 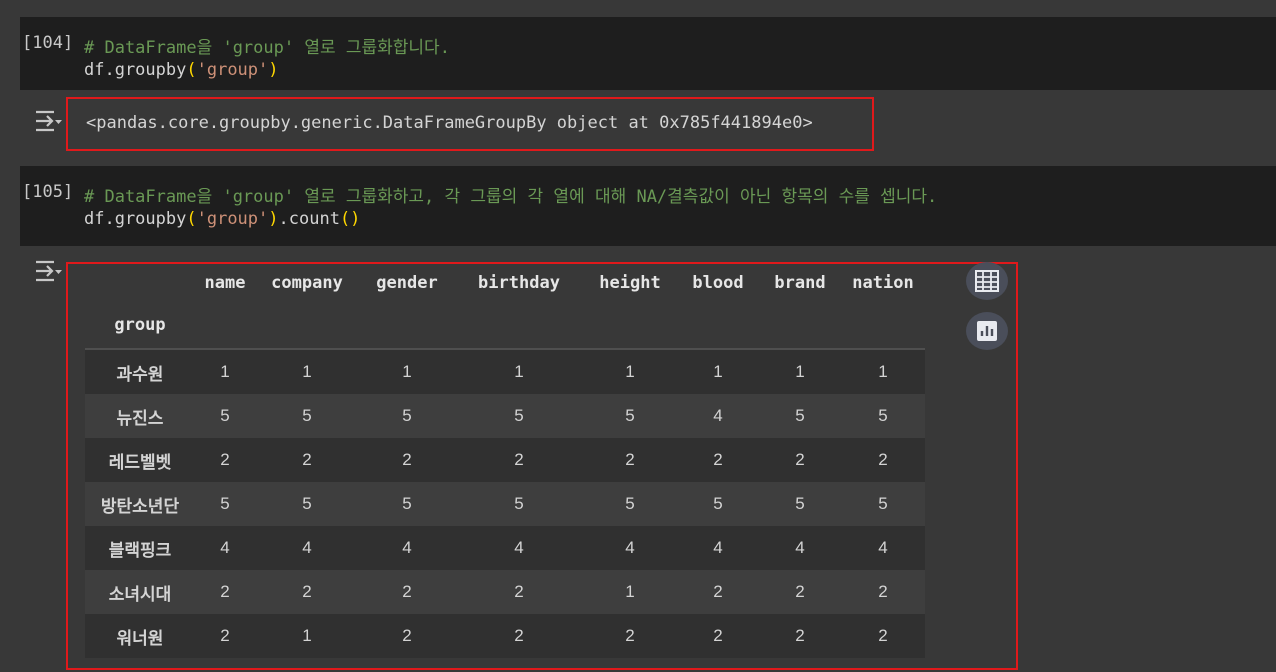 I want to click on column-header: brand, so click(x=800, y=283).